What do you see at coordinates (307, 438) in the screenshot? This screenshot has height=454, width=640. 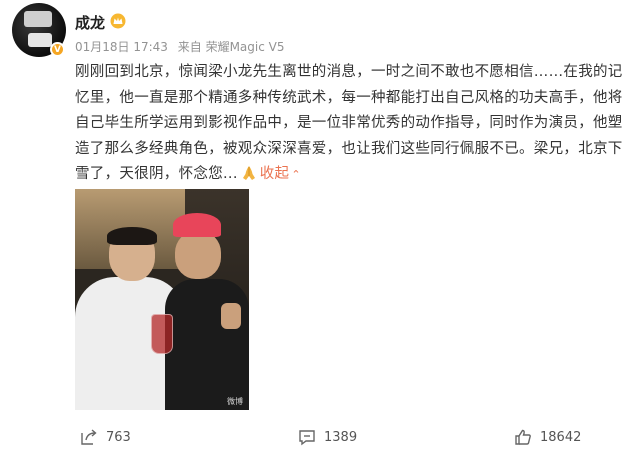 I see `comment-icon` at bounding box center [307, 438].